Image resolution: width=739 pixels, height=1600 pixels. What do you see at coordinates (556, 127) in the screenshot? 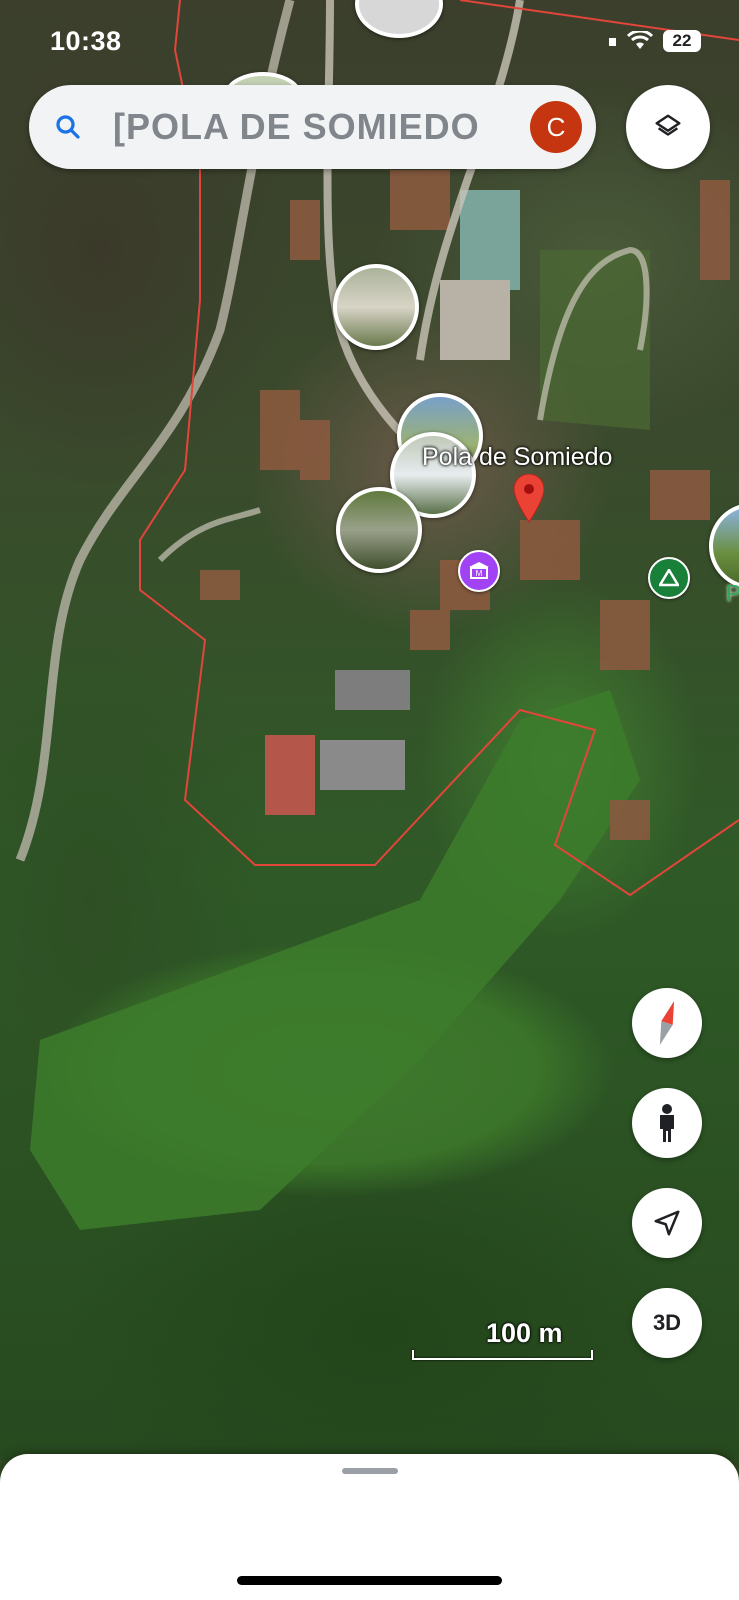
I see `avatar: C` at bounding box center [556, 127].